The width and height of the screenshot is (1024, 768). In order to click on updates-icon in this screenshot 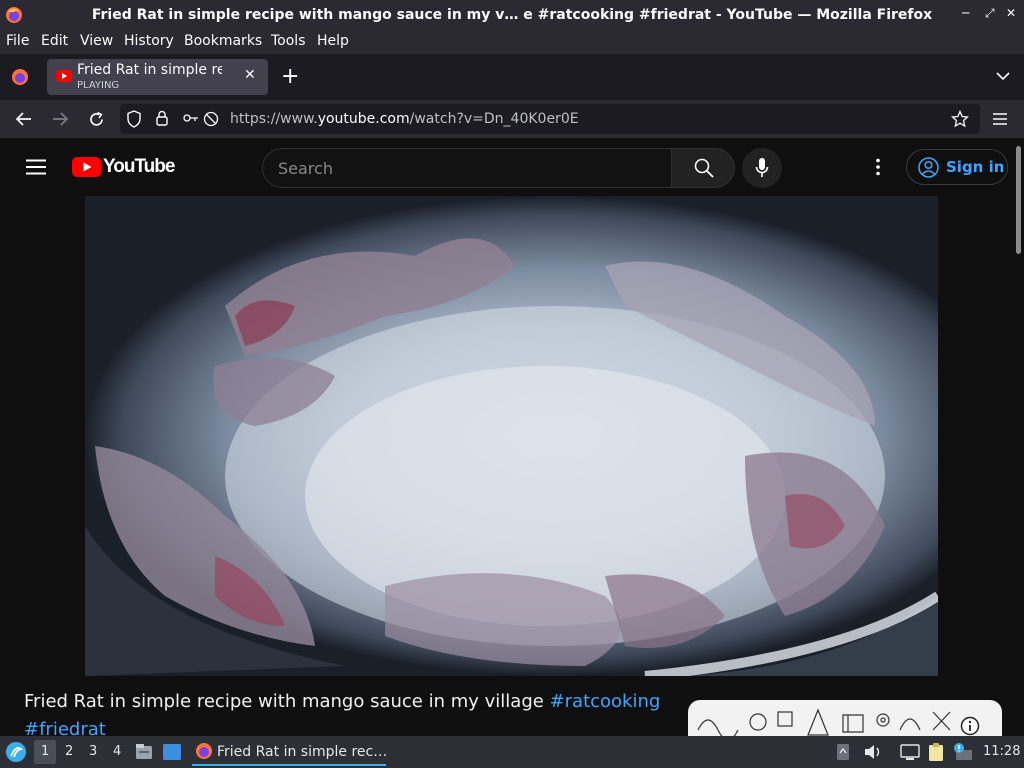, I will do `click(963, 752)`.